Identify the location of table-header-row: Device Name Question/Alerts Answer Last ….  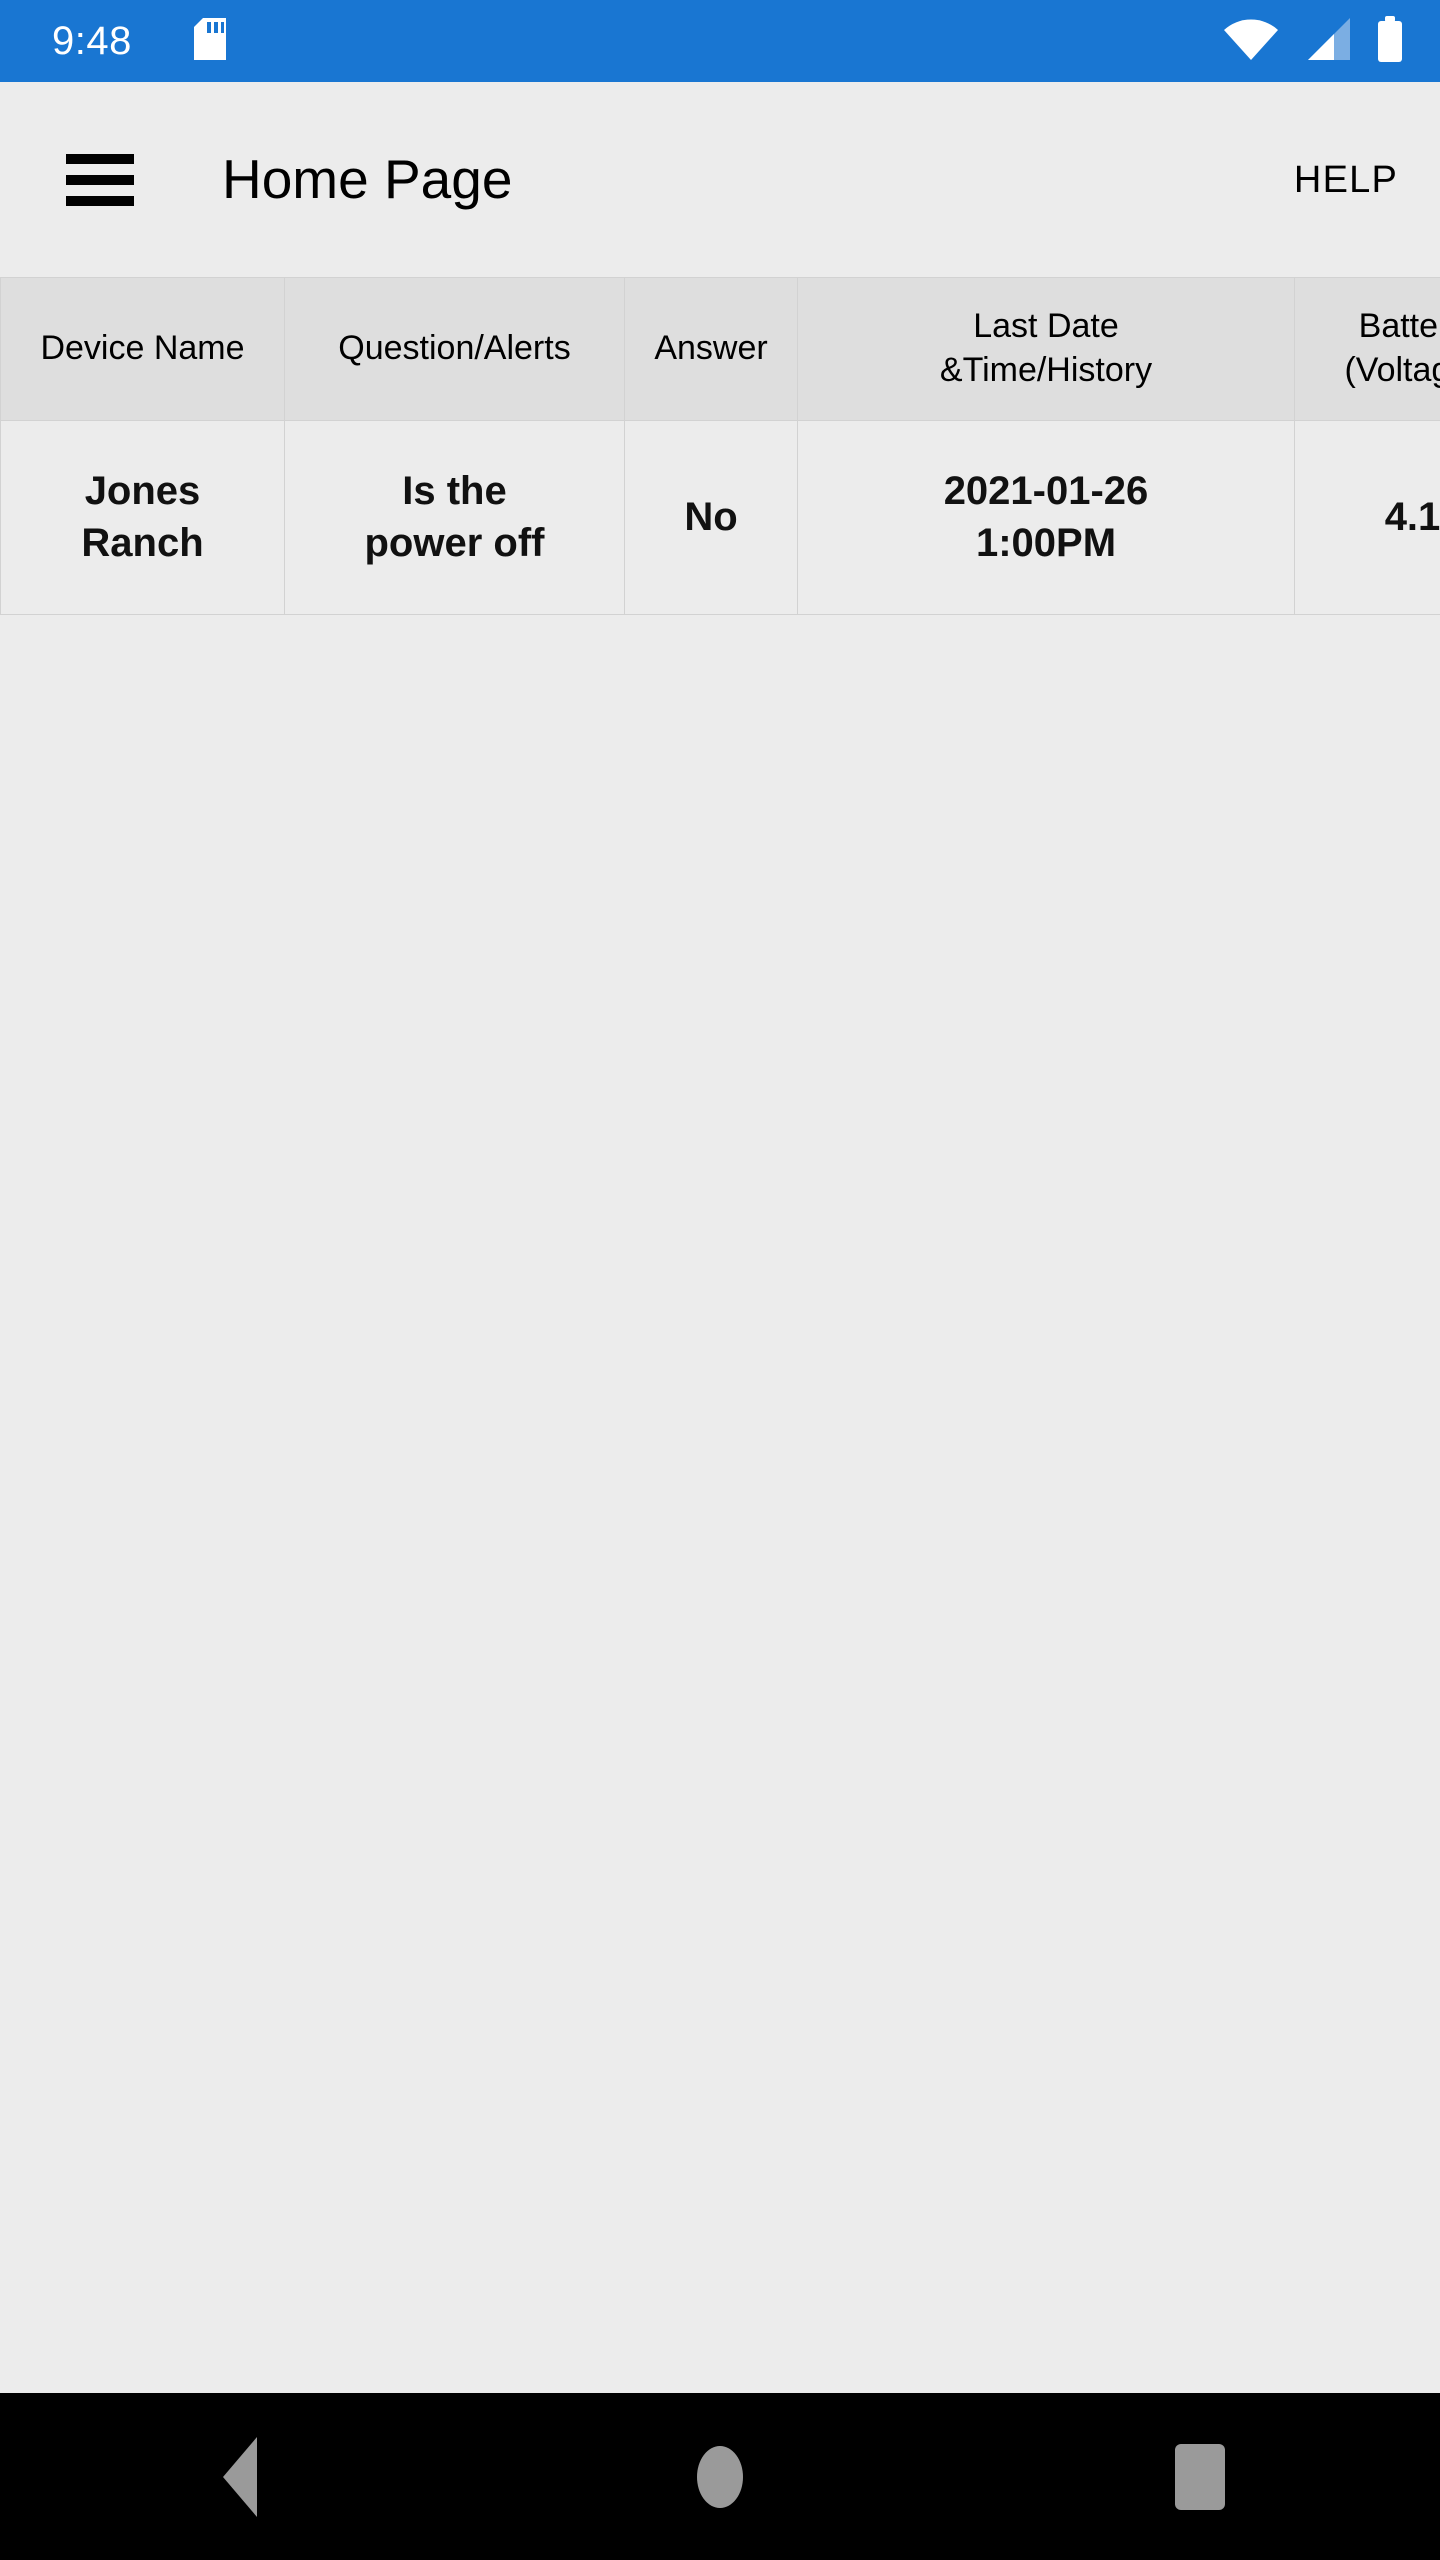
(720, 349).